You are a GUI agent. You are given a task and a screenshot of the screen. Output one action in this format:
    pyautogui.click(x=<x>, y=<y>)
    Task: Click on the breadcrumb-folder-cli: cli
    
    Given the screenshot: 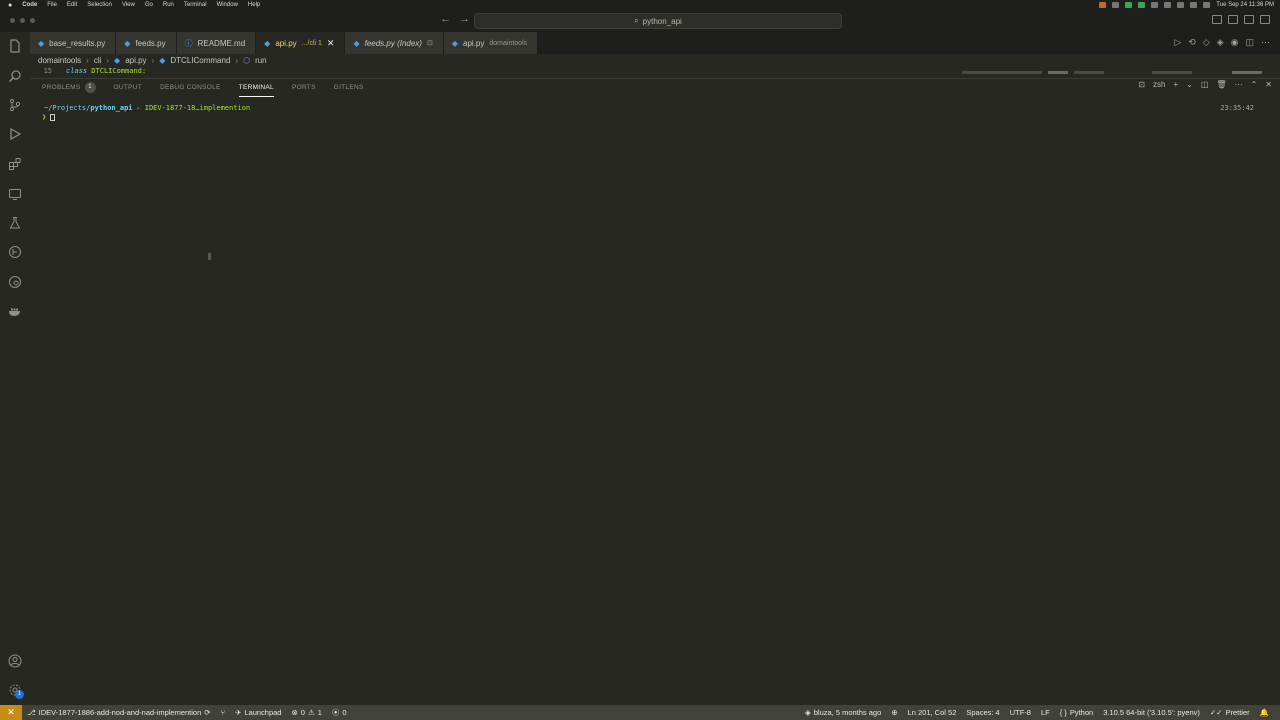 What is the action you would take?
    pyautogui.click(x=98, y=60)
    